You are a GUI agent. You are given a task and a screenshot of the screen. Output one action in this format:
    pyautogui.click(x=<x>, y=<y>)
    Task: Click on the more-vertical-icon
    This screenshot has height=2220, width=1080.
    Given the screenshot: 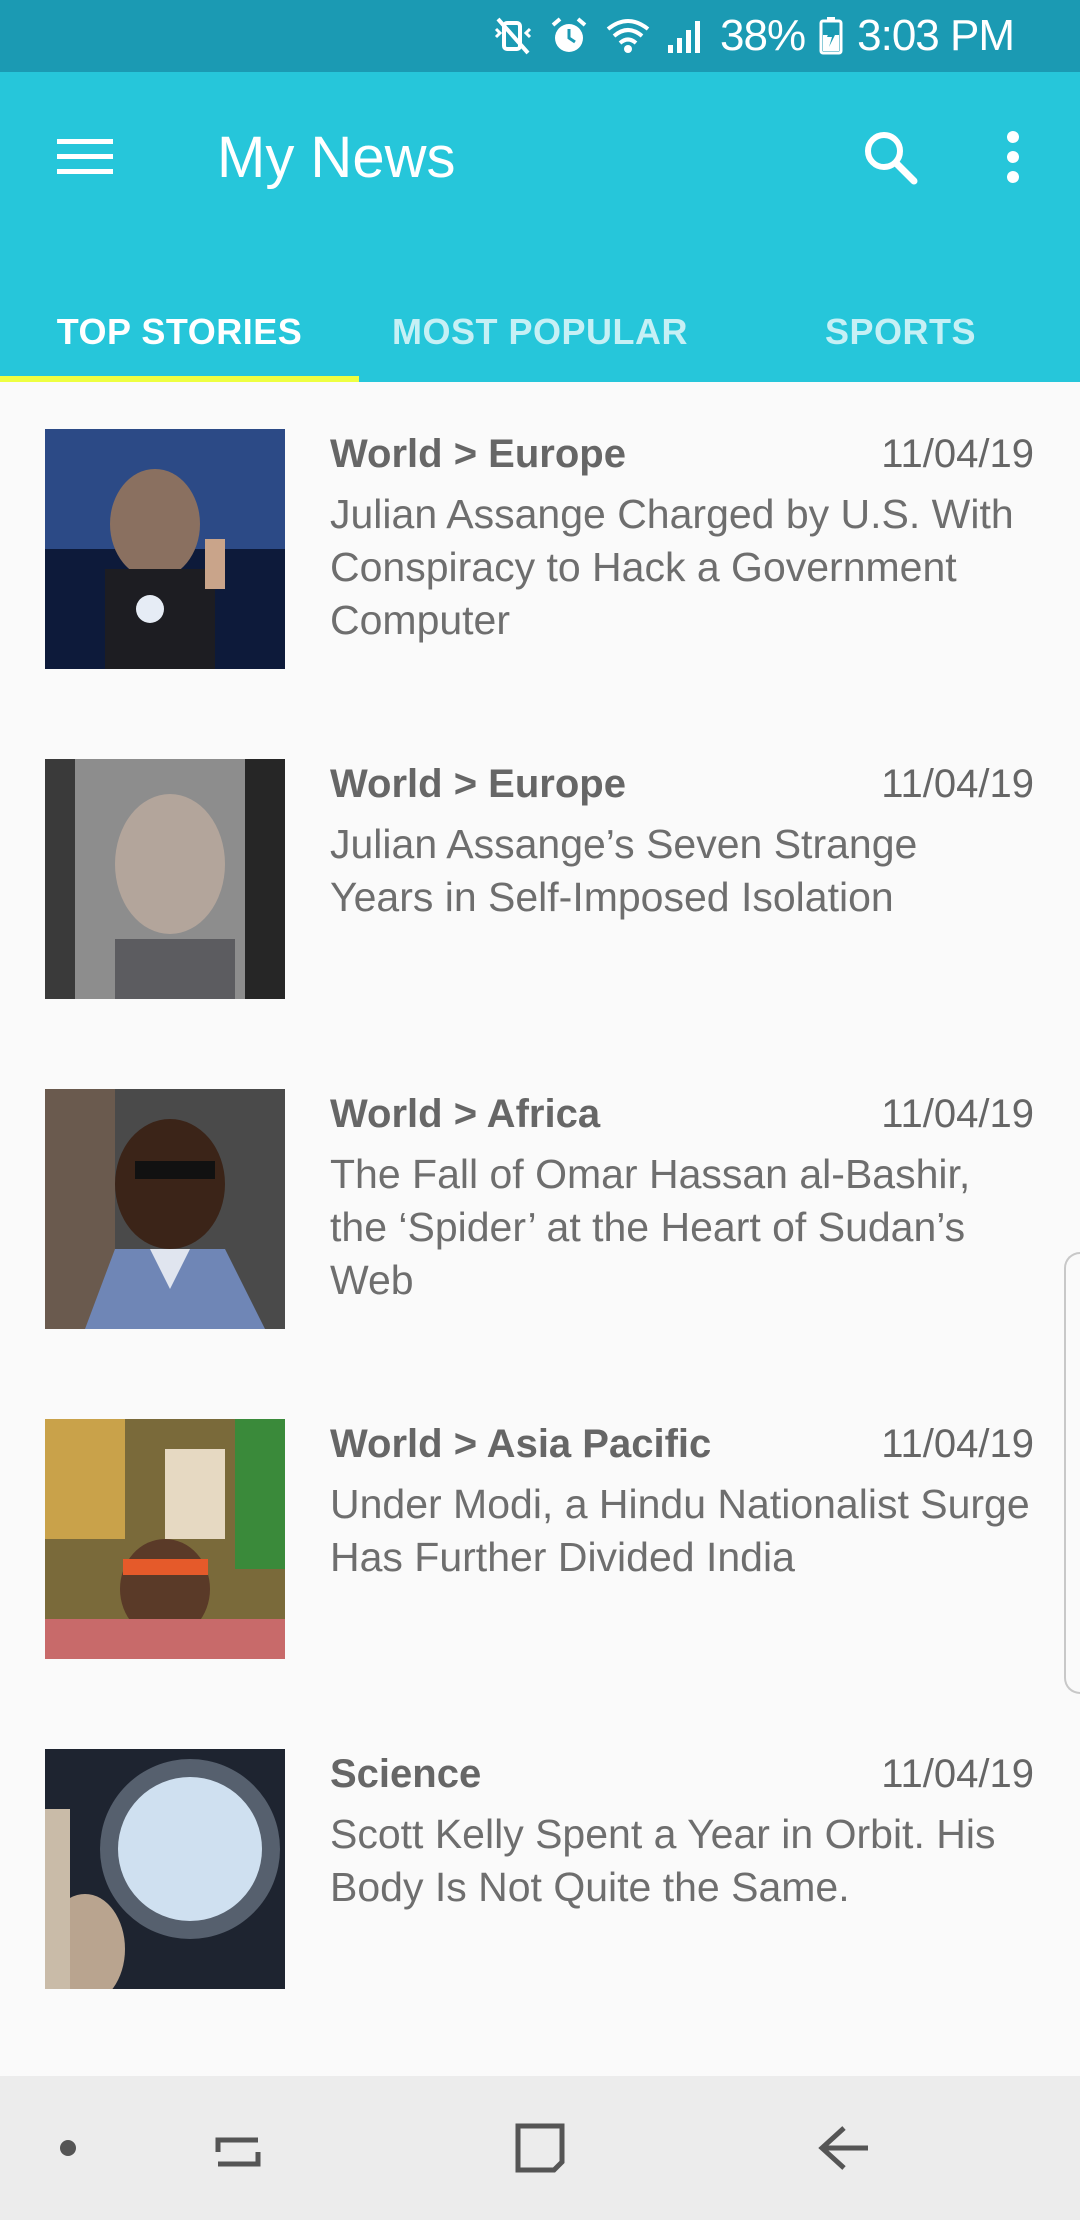 What is the action you would take?
    pyautogui.click(x=1013, y=157)
    